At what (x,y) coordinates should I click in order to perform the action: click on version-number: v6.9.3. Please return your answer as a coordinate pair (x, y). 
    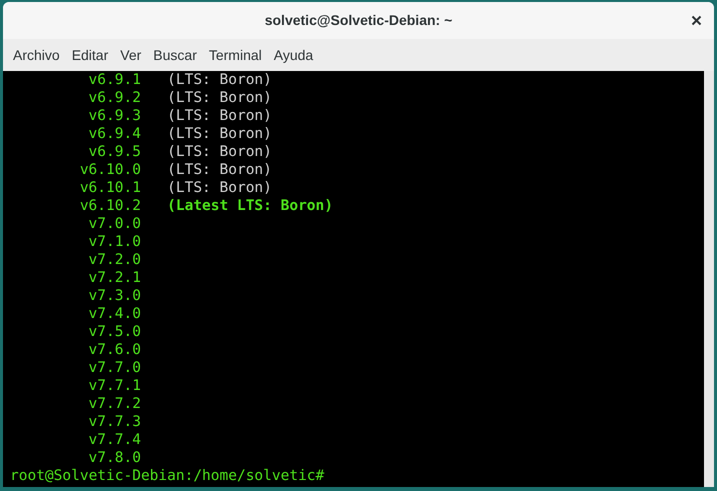
    Looking at the image, I should click on (114, 116).